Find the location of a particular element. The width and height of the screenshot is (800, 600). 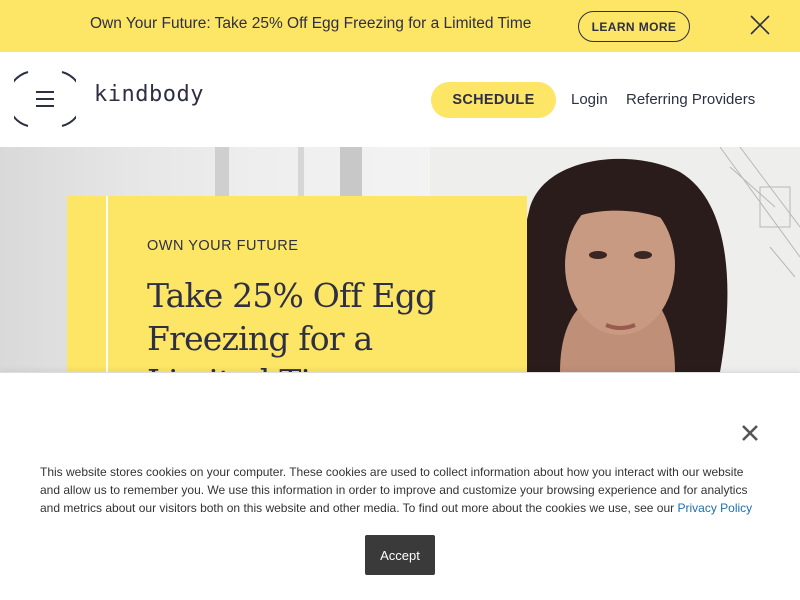

accept-button: Accept is located at coordinates (400, 555).